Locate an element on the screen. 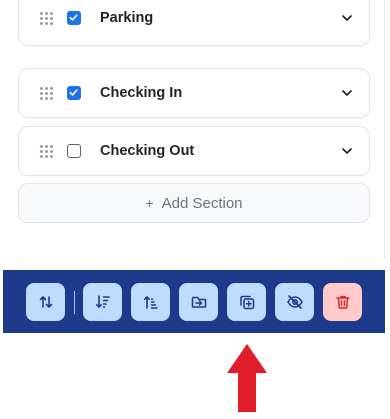 The height and width of the screenshot is (419, 390). section-row: Parking is located at coordinates (194, 23).